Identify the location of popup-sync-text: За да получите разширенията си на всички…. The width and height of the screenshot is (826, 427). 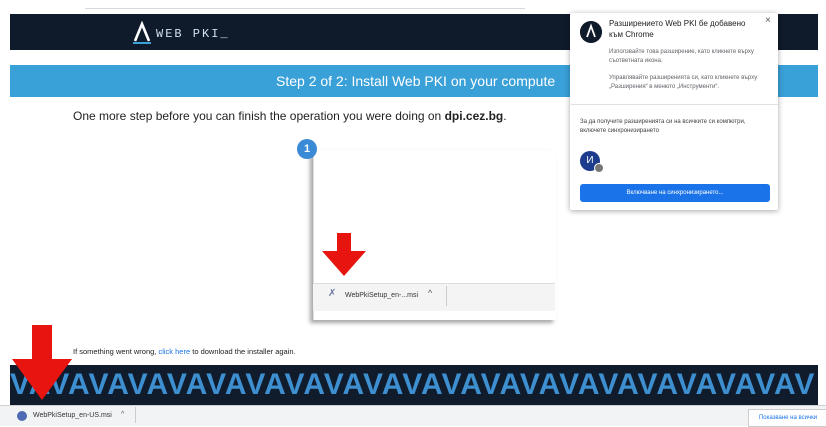
(663, 126).